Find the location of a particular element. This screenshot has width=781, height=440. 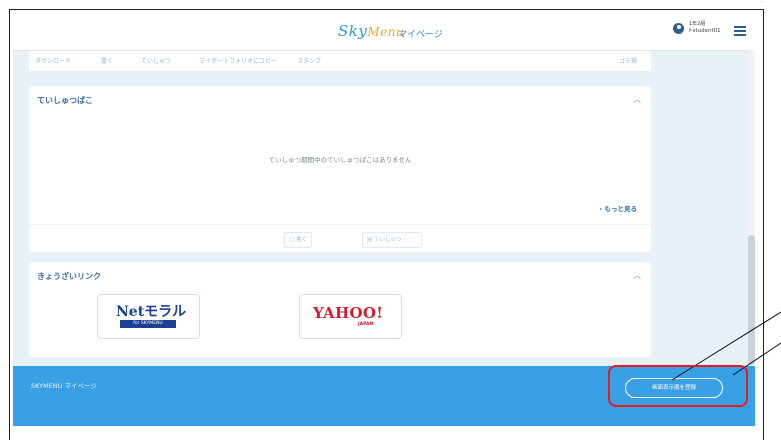

panel-title: ていしゅつばこ is located at coordinates (65, 100).